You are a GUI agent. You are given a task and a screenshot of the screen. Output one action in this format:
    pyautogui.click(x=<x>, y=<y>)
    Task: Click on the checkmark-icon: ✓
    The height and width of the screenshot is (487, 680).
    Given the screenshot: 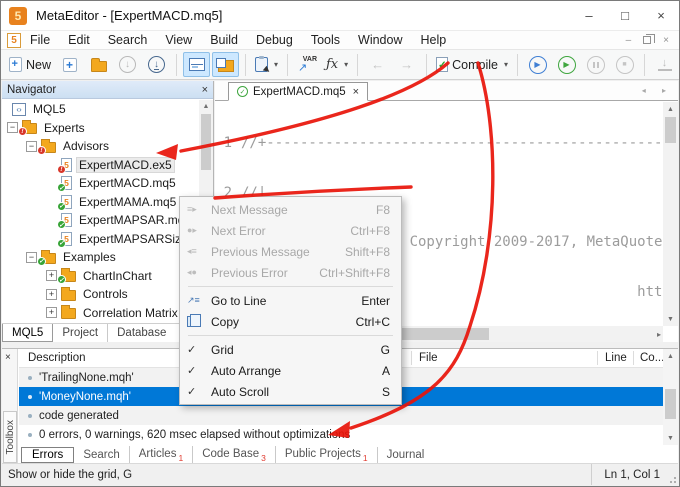 What is the action you would take?
    pyautogui.click(x=192, y=371)
    